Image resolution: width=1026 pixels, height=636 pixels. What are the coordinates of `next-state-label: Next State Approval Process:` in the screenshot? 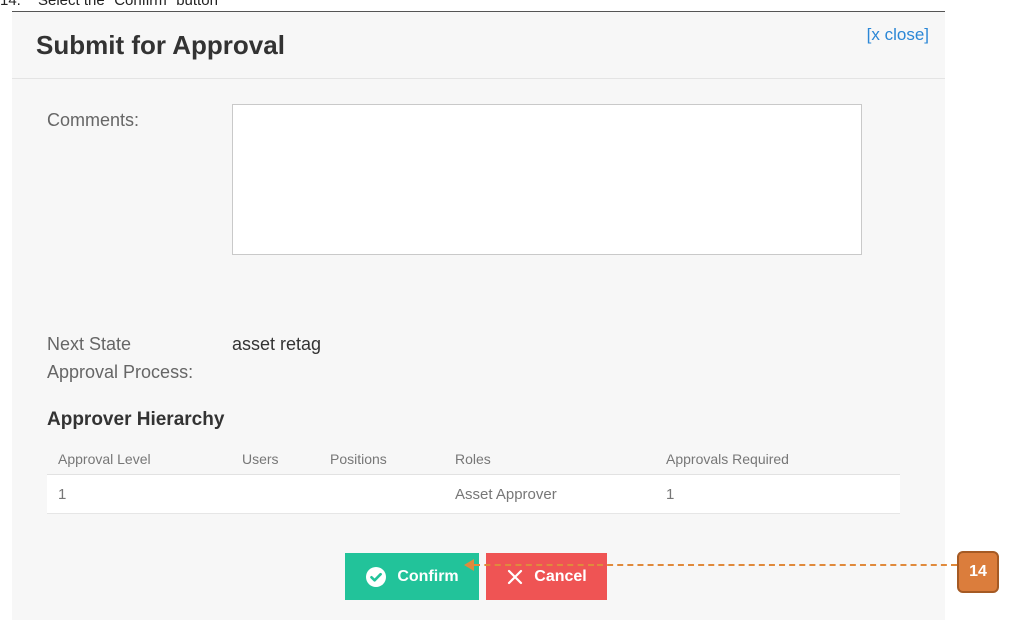 It's located at (120, 358).